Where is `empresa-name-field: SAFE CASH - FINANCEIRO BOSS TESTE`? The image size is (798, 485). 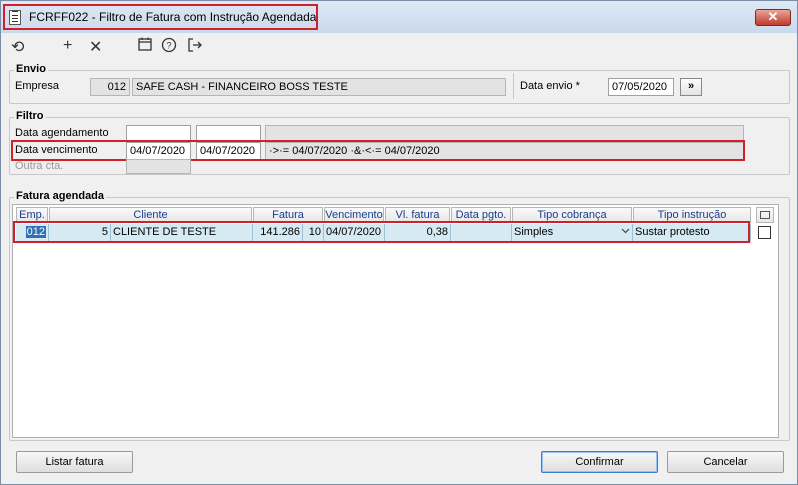 empresa-name-field: SAFE CASH - FINANCEIRO BOSS TESTE is located at coordinates (319, 87).